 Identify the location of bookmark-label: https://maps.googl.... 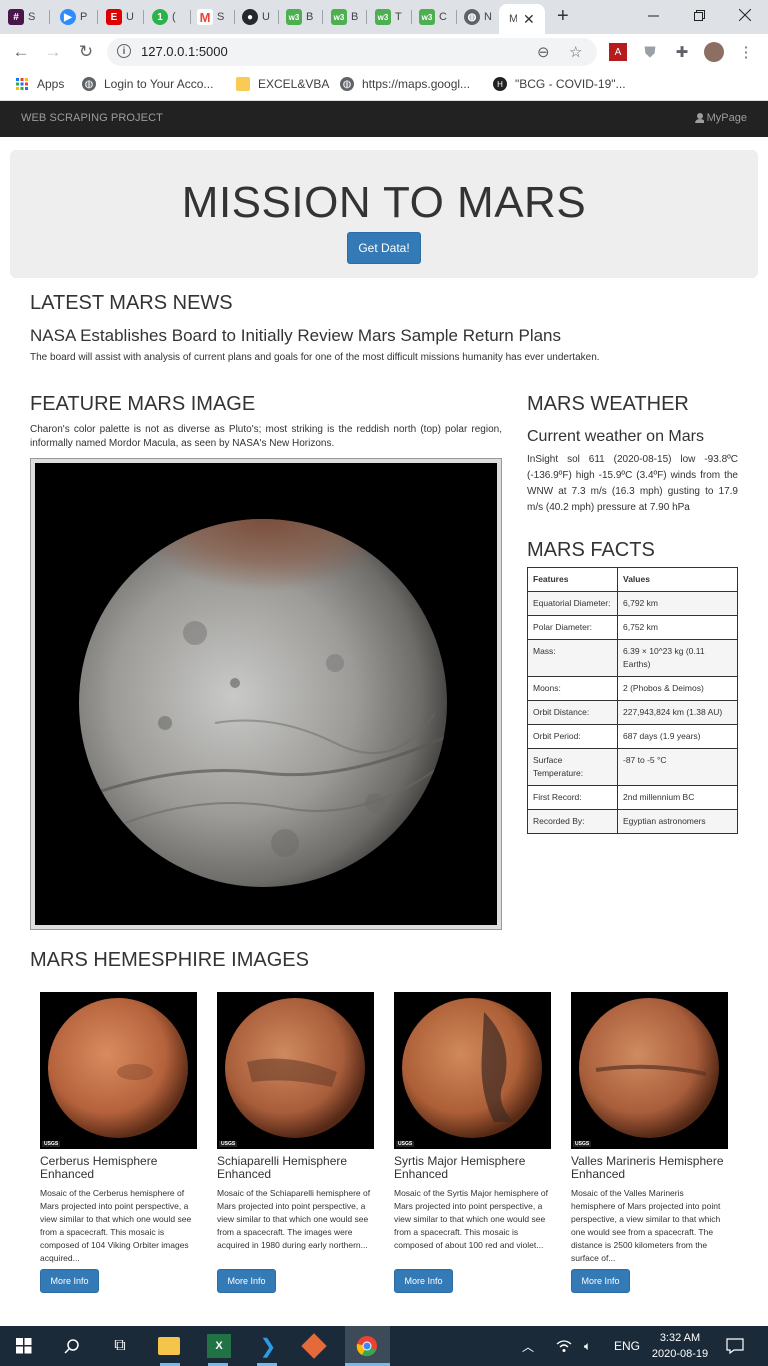
(416, 84).